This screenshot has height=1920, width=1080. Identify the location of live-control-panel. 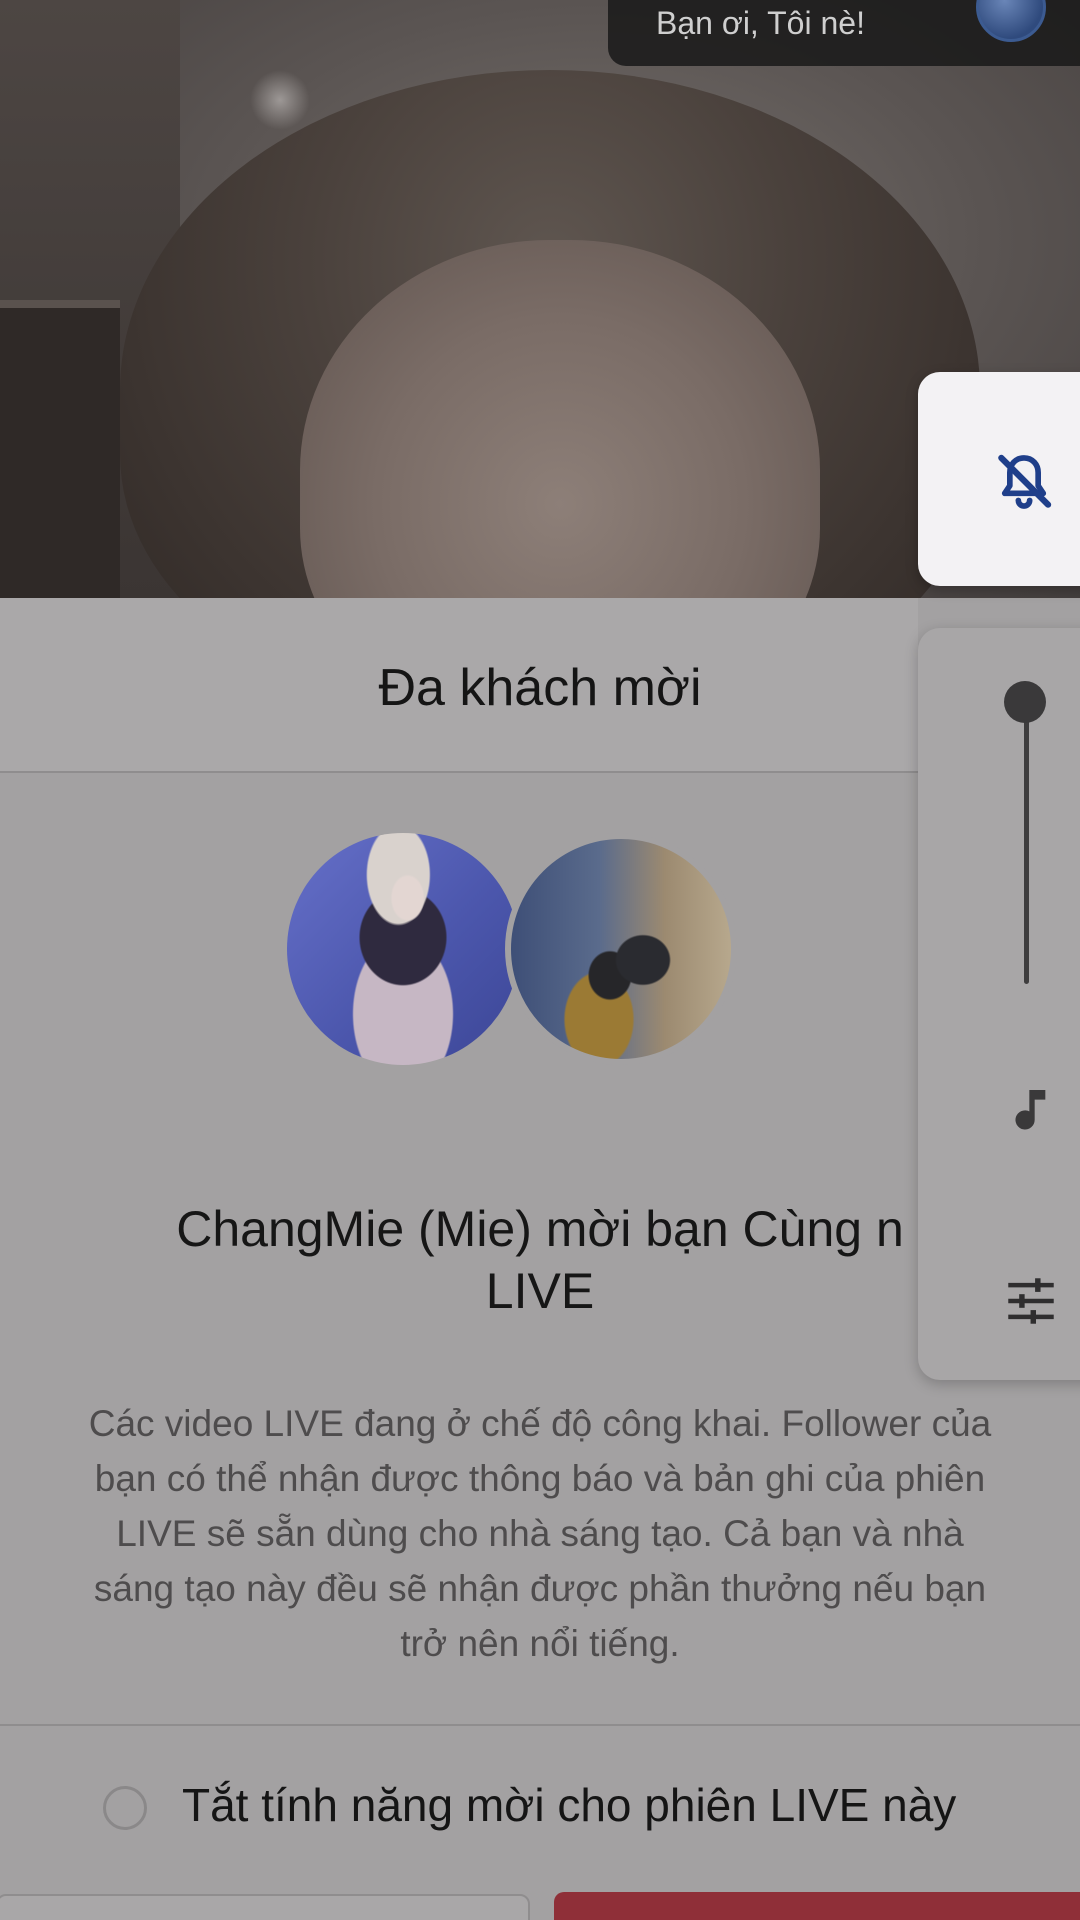
(999, 1004).